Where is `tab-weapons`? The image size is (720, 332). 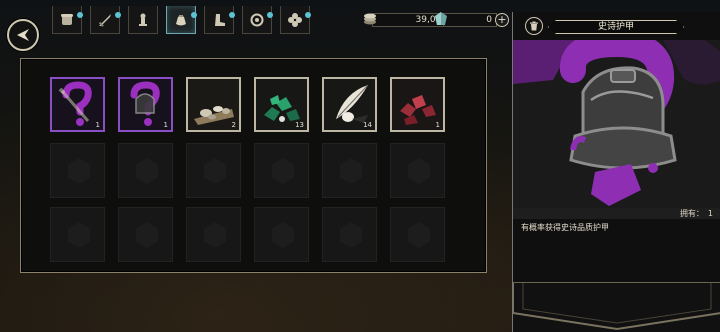
tab-weapons is located at coordinates (105, 20).